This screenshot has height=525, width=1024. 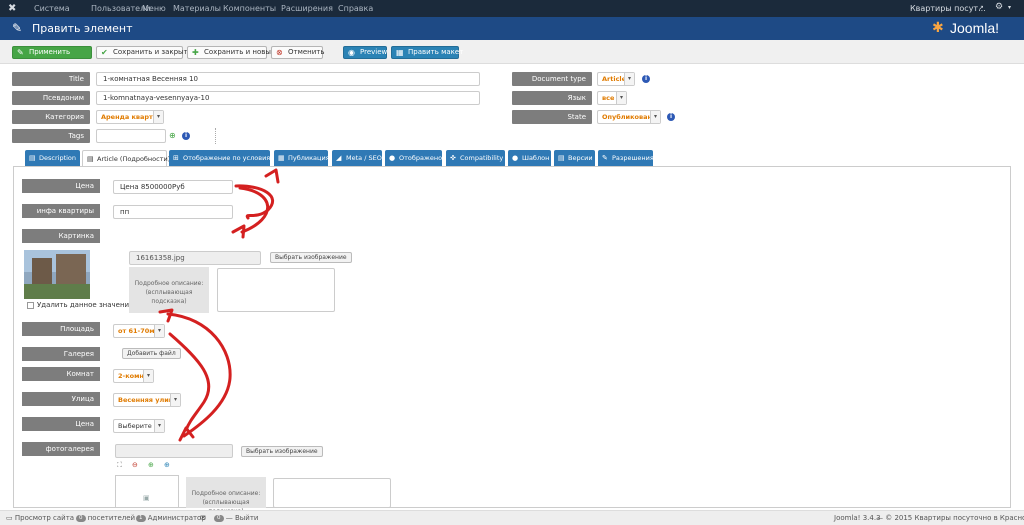 What do you see at coordinates (85, 305) in the screenshot?
I see `delete-value-label: Удалить данное значение` at bounding box center [85, 305].